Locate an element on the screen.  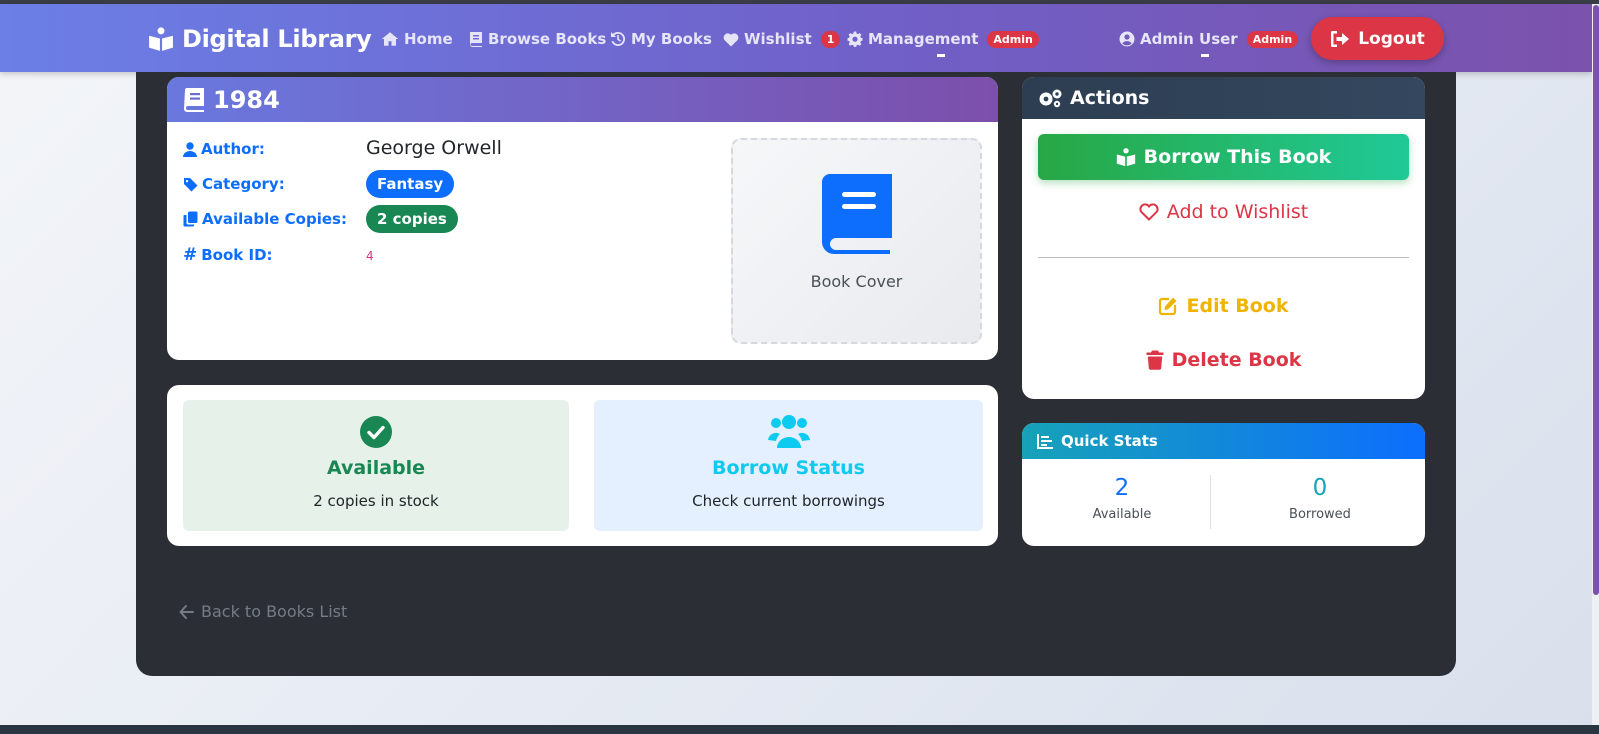
quick-stat-borrowed: 0 Borrowed is located at coordinates (1320, 498).